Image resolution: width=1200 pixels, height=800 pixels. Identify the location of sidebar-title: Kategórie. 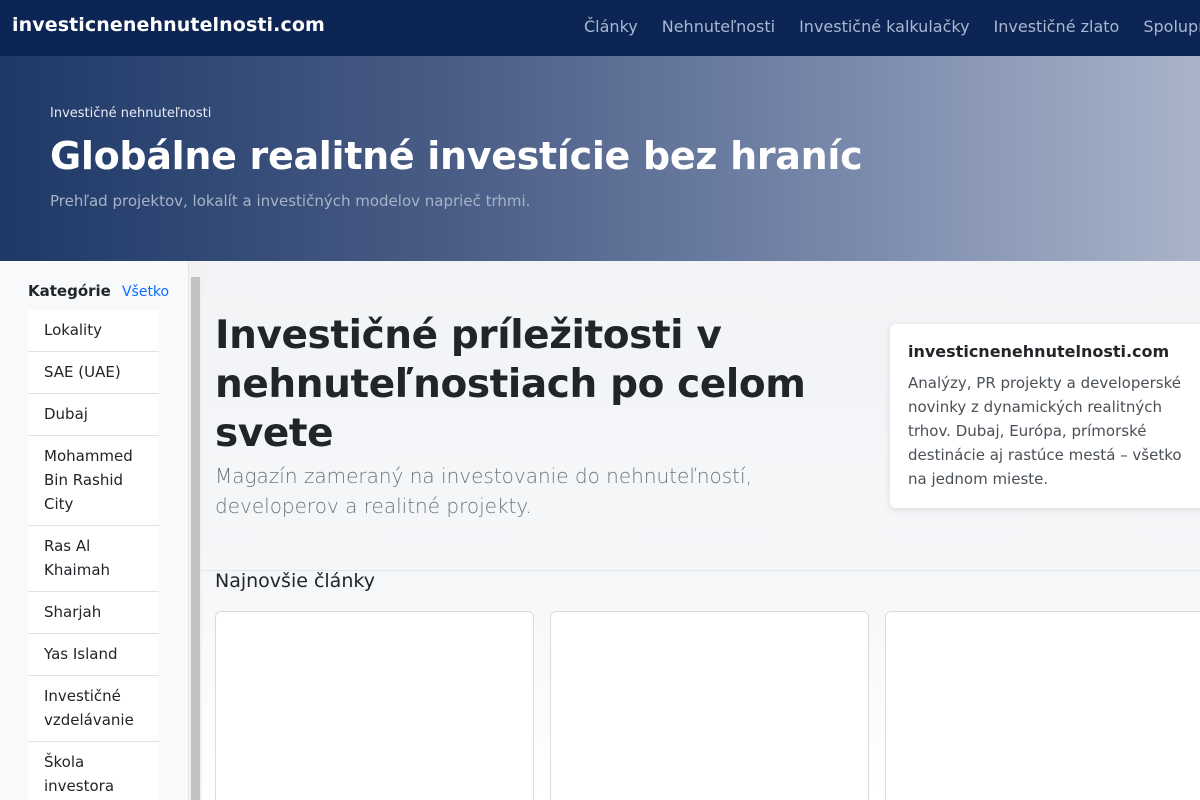
(69, 291).